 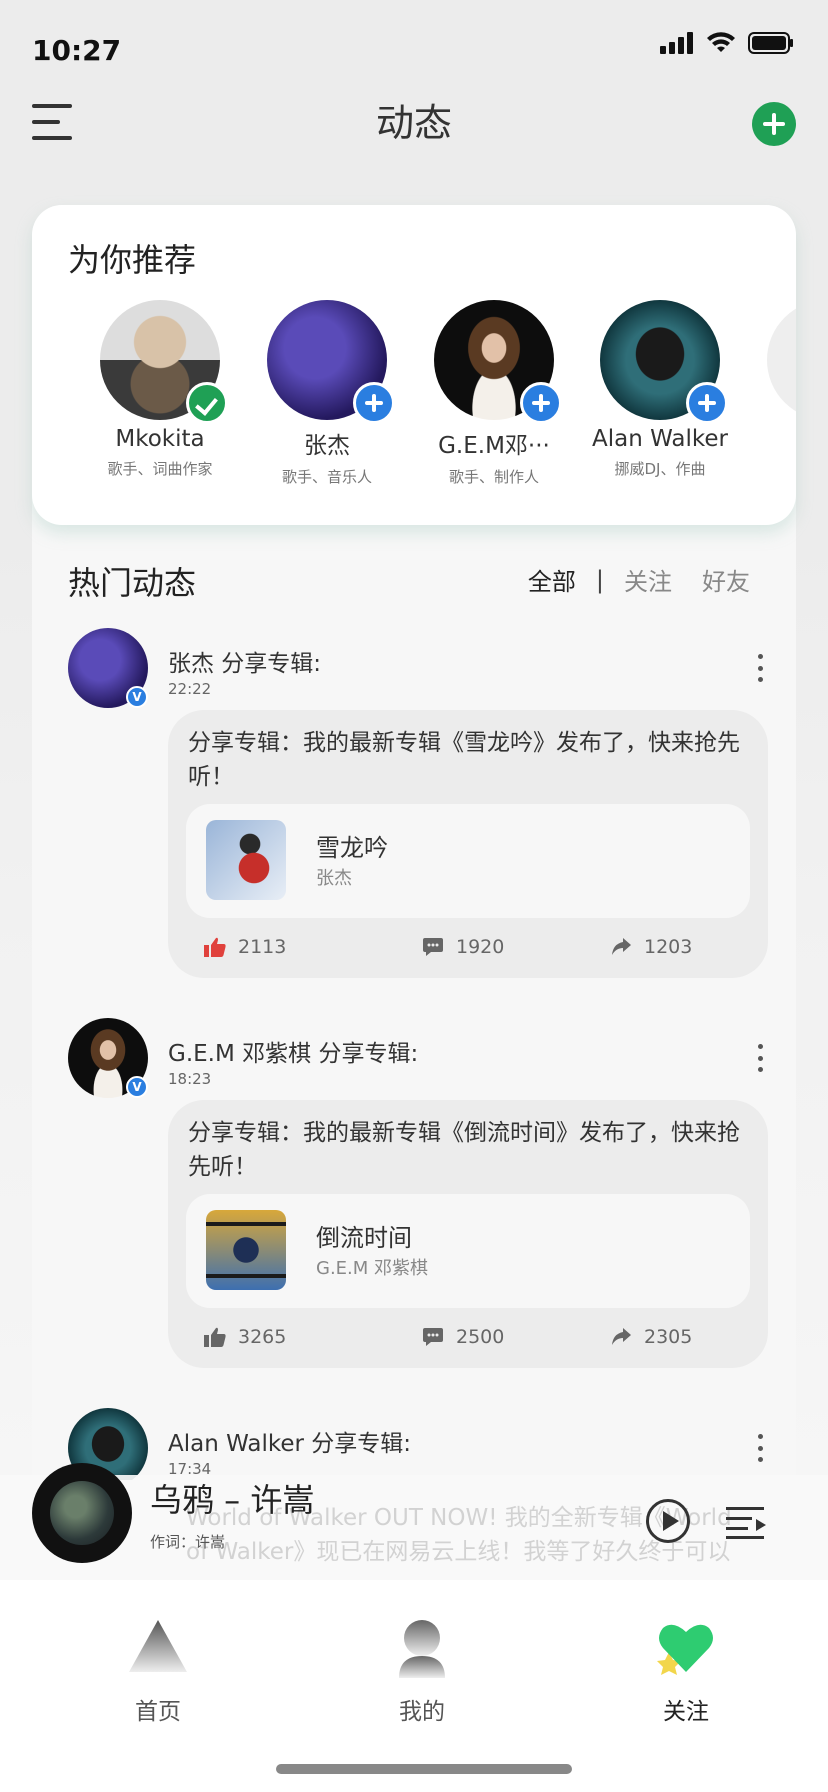 What do you see at coordinates (352, 848) in the screenshot?
I see `album-name: 雪龙吟` at bounding box center [352, 848].